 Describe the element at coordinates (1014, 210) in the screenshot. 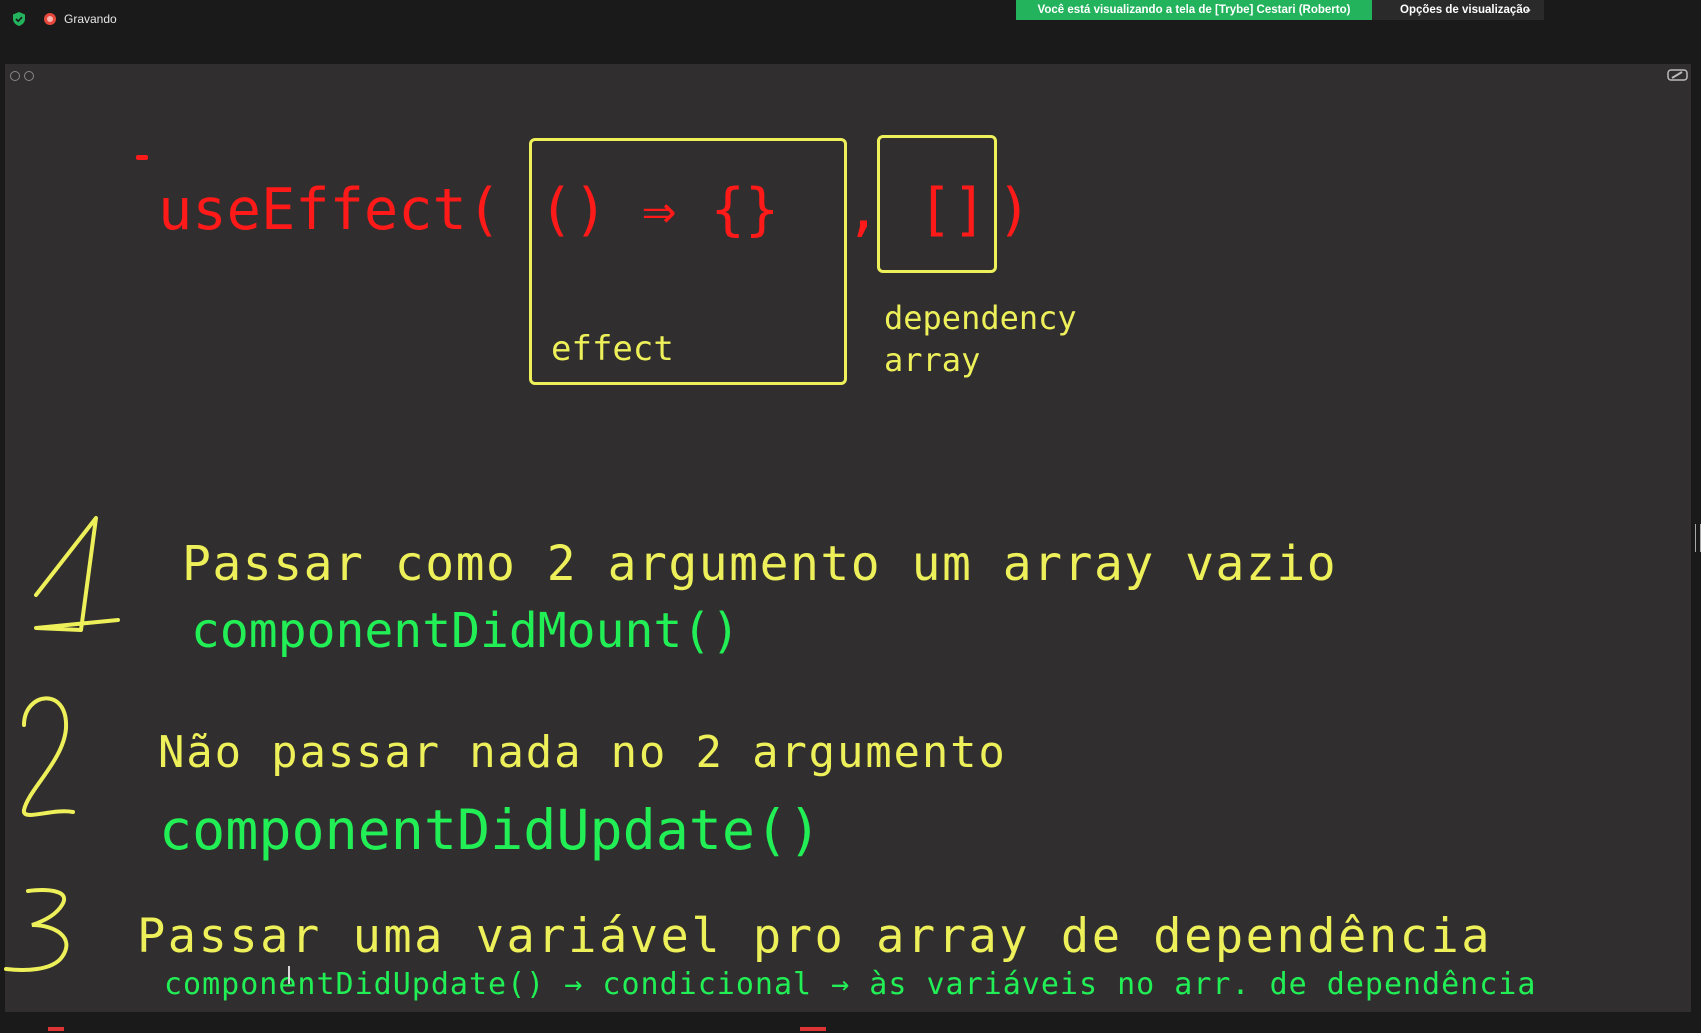

I see `code-close-paren: )` at that location.